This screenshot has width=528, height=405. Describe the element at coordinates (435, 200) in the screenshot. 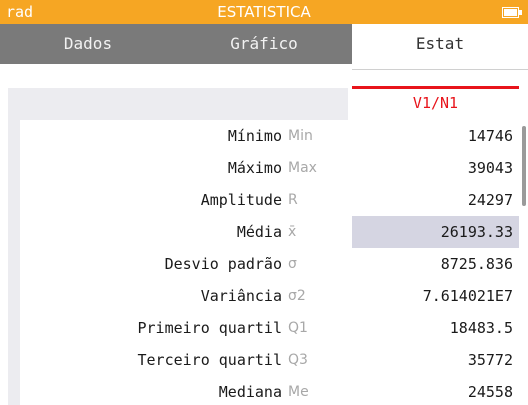

I see `stat-value: 24297` at that location.